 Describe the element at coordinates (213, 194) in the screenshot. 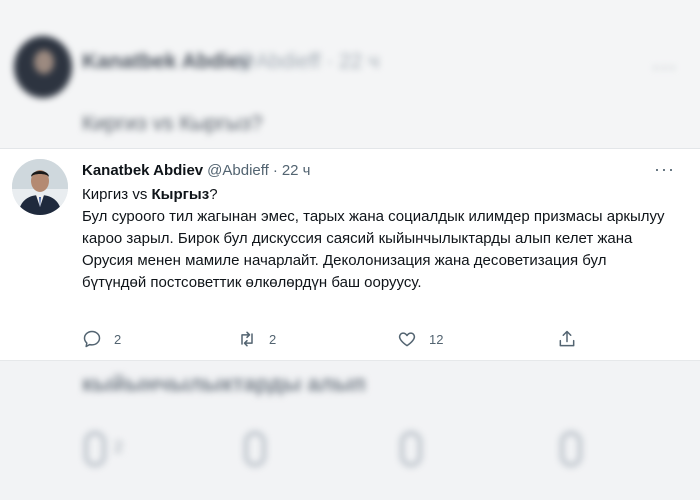

I see `title-suffix: ?` at that location.